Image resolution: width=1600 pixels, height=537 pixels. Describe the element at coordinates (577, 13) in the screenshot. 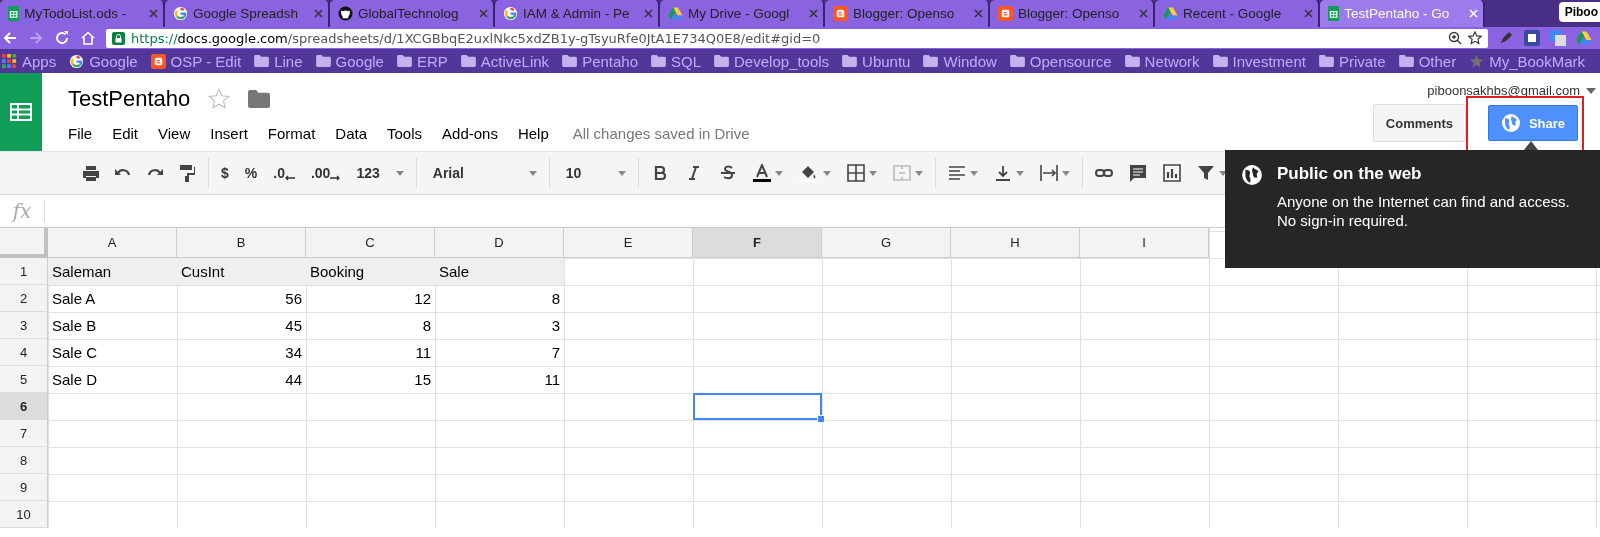

I see `browser-tab: IAM & Admin - Pe` at that location.